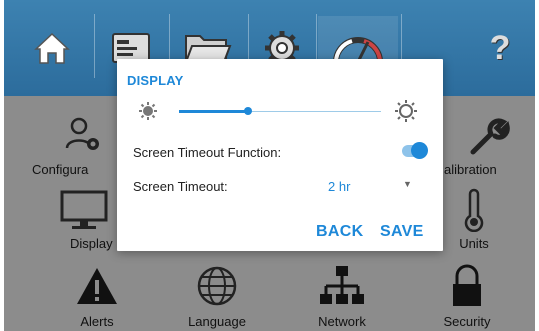 This screenshot has height=331, width=539. I want to click on grid-item-display: Display, so click(84, 218).